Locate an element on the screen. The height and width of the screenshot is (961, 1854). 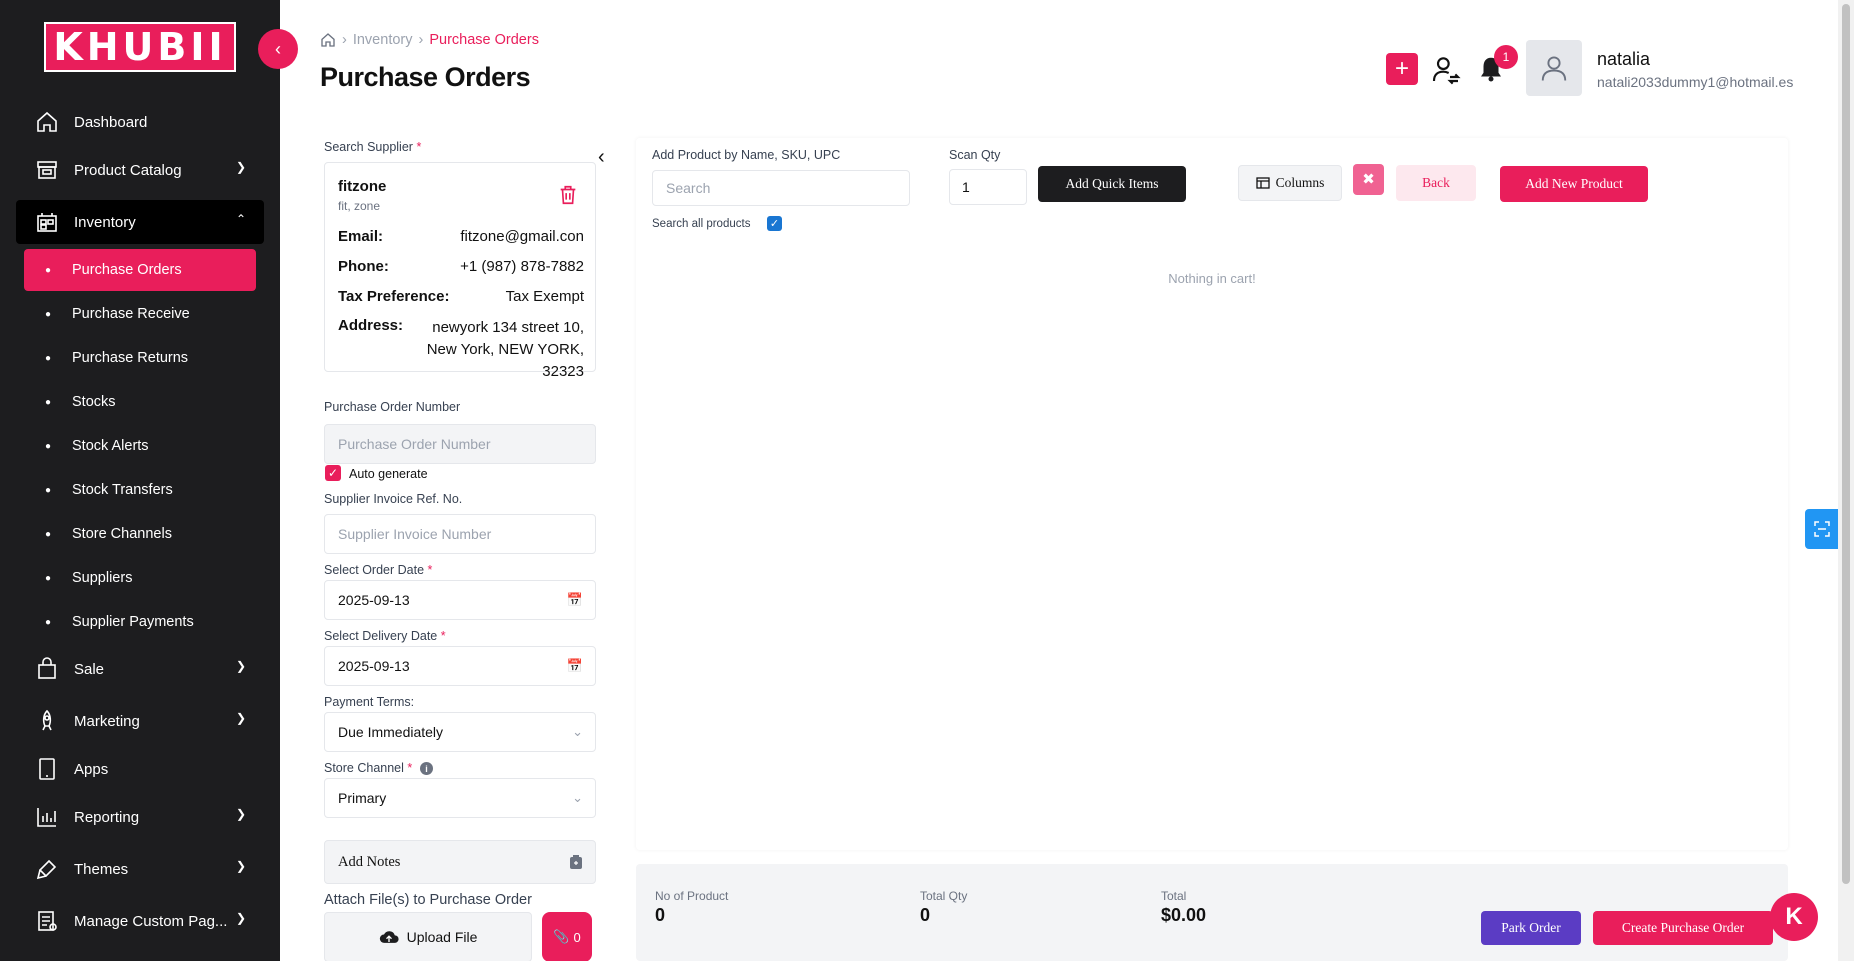
sidebar-item-reporting: Reporting ❯ is located at coordinates (140, 817).